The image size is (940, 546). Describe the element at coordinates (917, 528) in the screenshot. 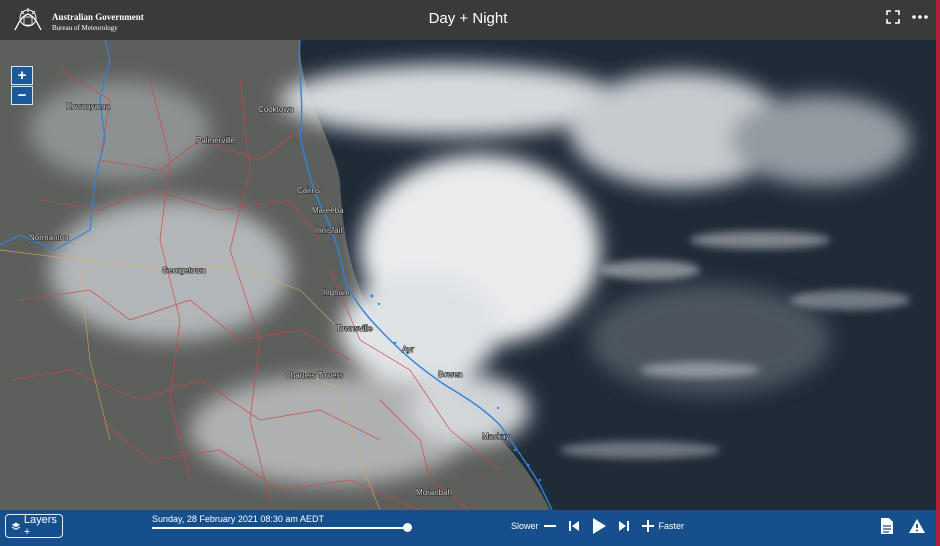

I see `warning-icon` at that location.